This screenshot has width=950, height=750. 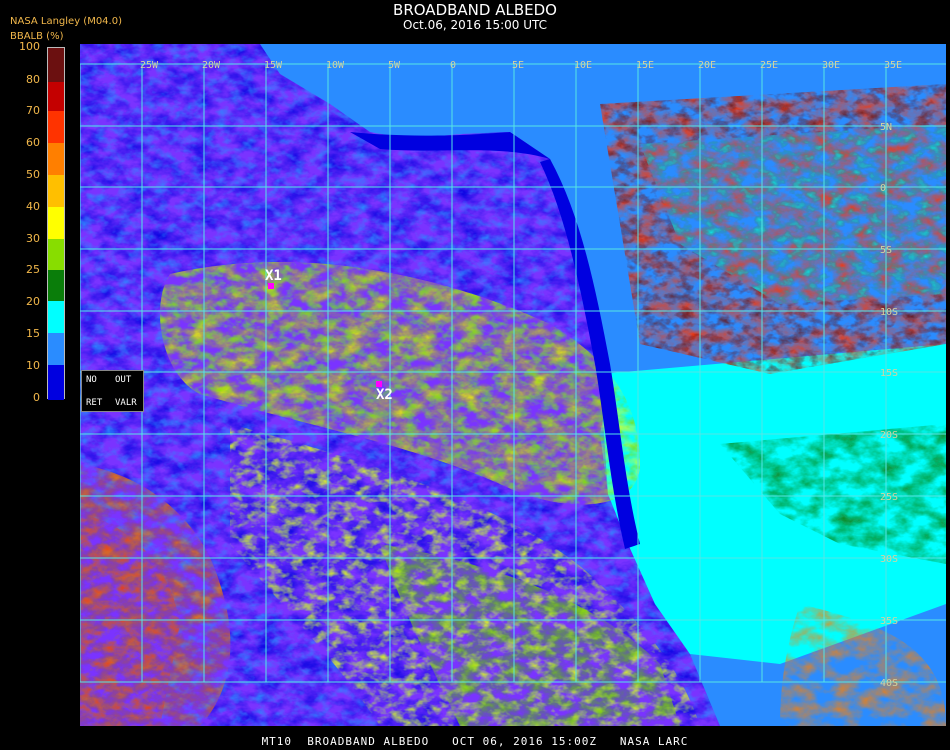 I want to click on legend-ret: RET, so click(x=94, y=403).